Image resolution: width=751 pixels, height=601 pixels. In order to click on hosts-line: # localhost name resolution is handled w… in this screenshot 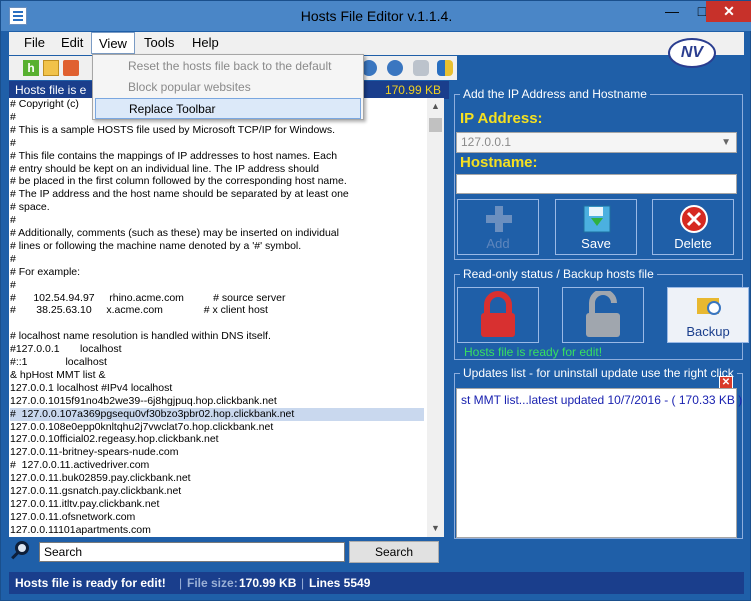, I will do `click(140, 336)`.